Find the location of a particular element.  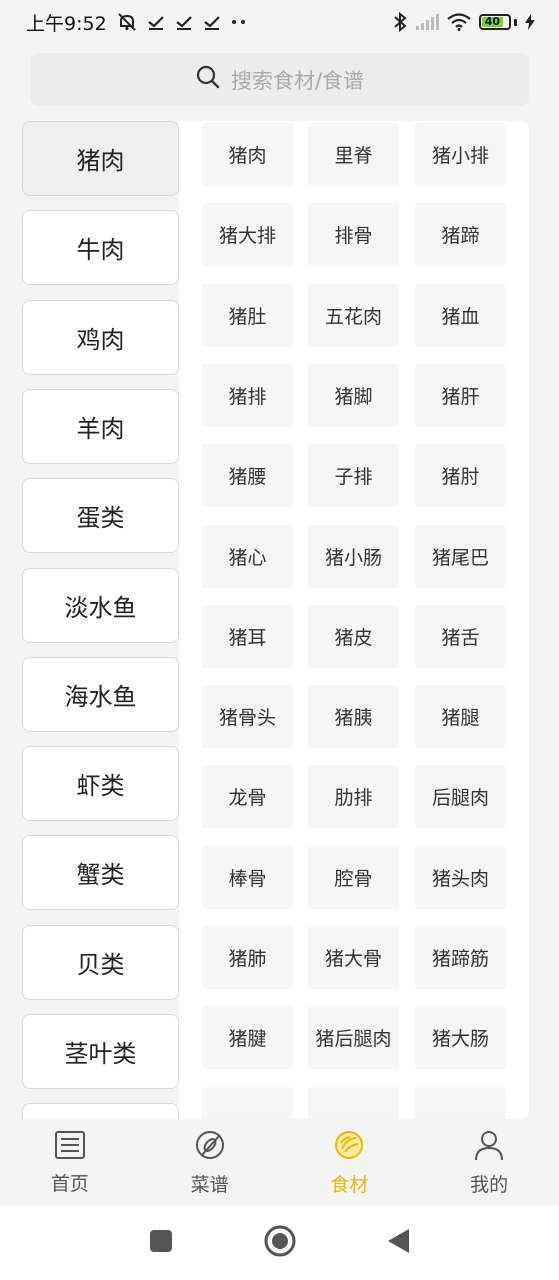

category-label: 淡水鱼 is located at coordinates (100, 607).